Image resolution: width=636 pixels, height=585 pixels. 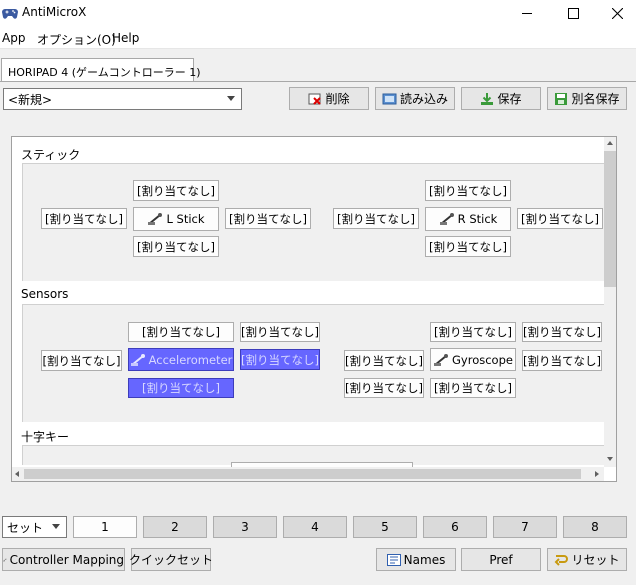 What do you see at coordinates (81, 360) in the screenshot?
I see `accel-left-button: [割り当てなし]` at bounding box center [81, 360].